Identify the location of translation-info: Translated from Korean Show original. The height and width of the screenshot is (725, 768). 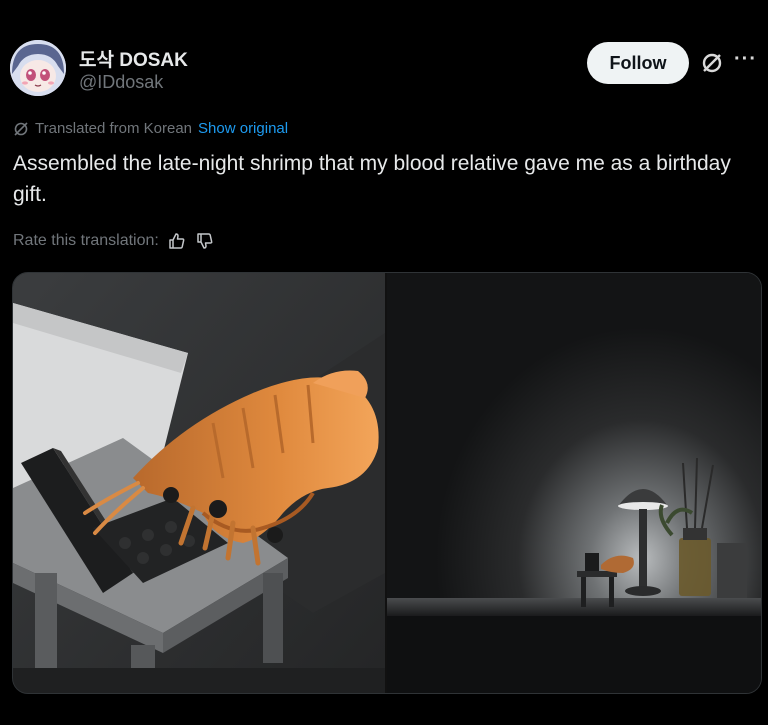
(150, 128).